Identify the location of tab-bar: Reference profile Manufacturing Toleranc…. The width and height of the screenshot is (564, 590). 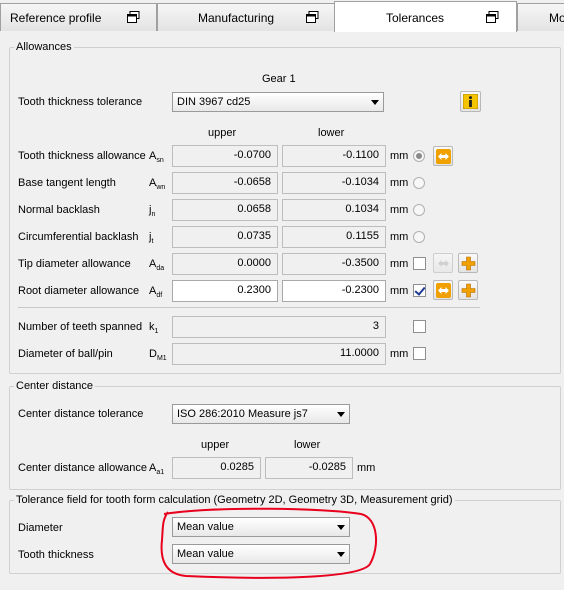
(282, 16).